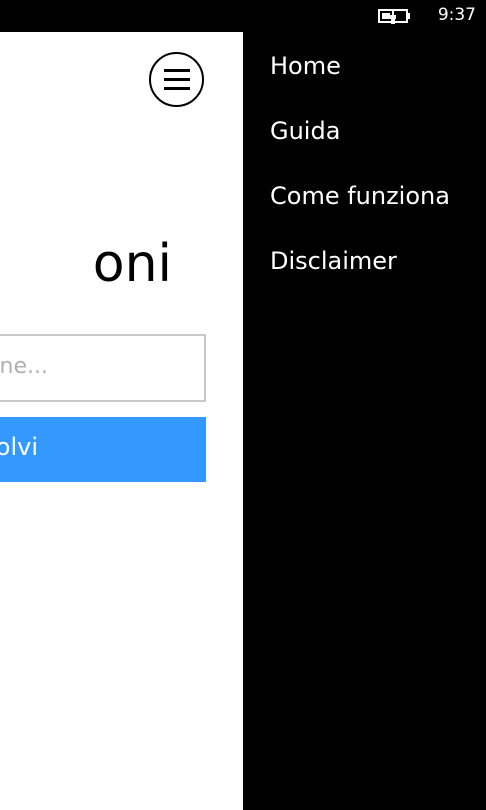  What do you see at coordinates (305, 66) in the screenshot?
I see `nav-item-home: Home` at bounding box center [305, 66].